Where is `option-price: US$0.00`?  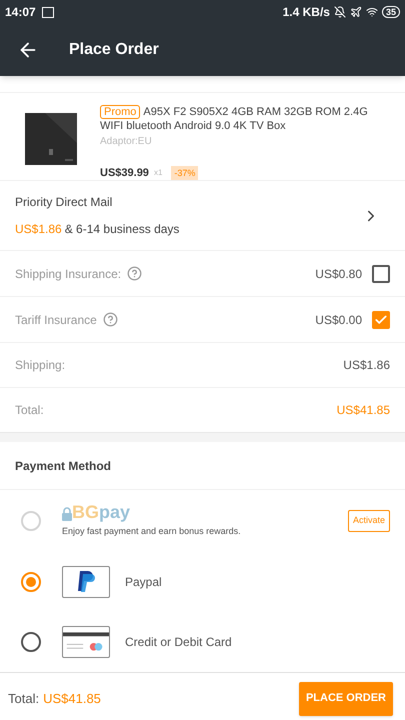
option-price: US$0.00 is located at coordinates (338, 320).